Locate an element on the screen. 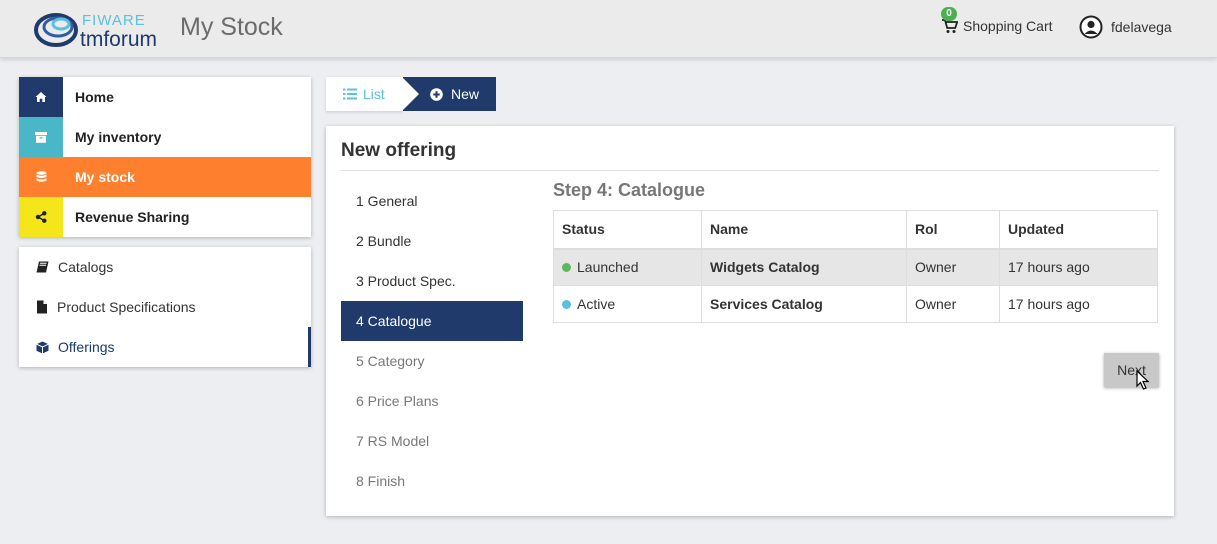  column-header-rol: Rol is located at coordinates (953, 230).